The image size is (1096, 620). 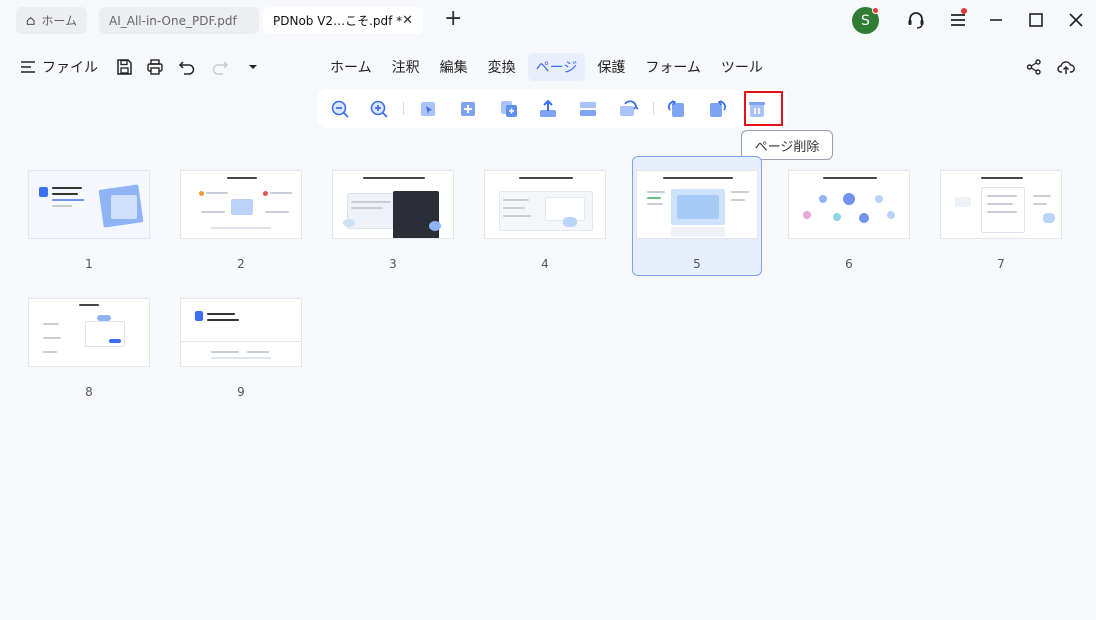 What do you see at coordinates (340, 109) in the screenshot?
I see `zoom-out-icon` at bounding box center [340, 109].